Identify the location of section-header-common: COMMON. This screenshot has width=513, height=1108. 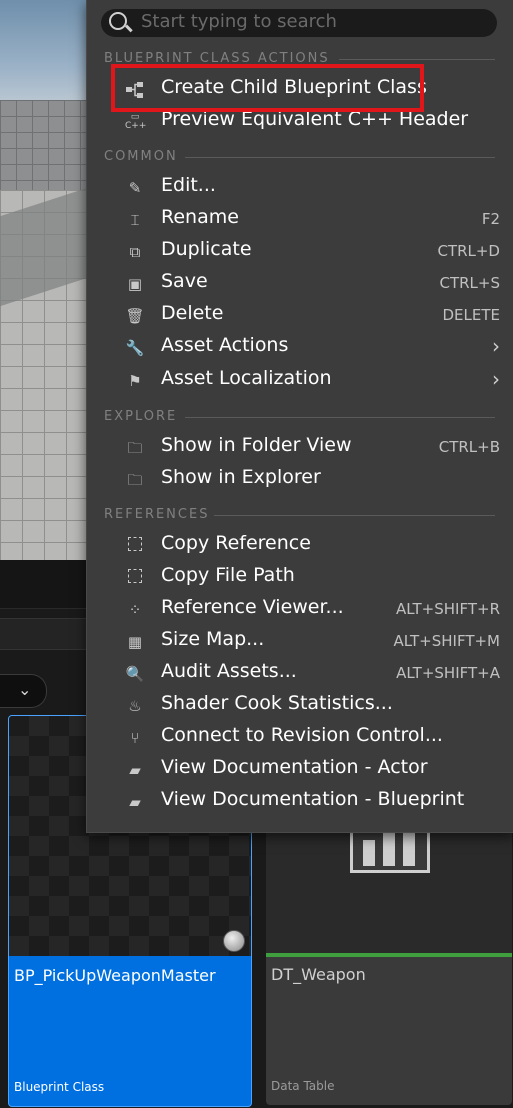
(141, 156).